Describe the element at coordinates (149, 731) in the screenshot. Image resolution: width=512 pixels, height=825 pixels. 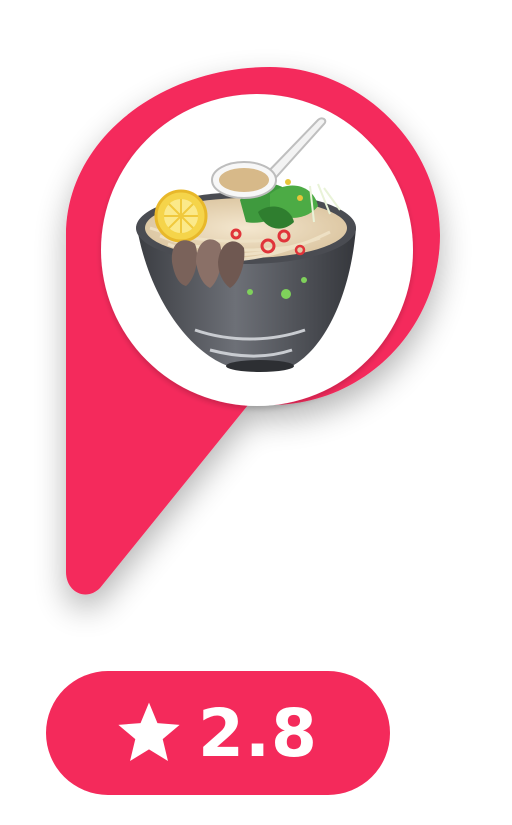
I see `star-icon` at that location.